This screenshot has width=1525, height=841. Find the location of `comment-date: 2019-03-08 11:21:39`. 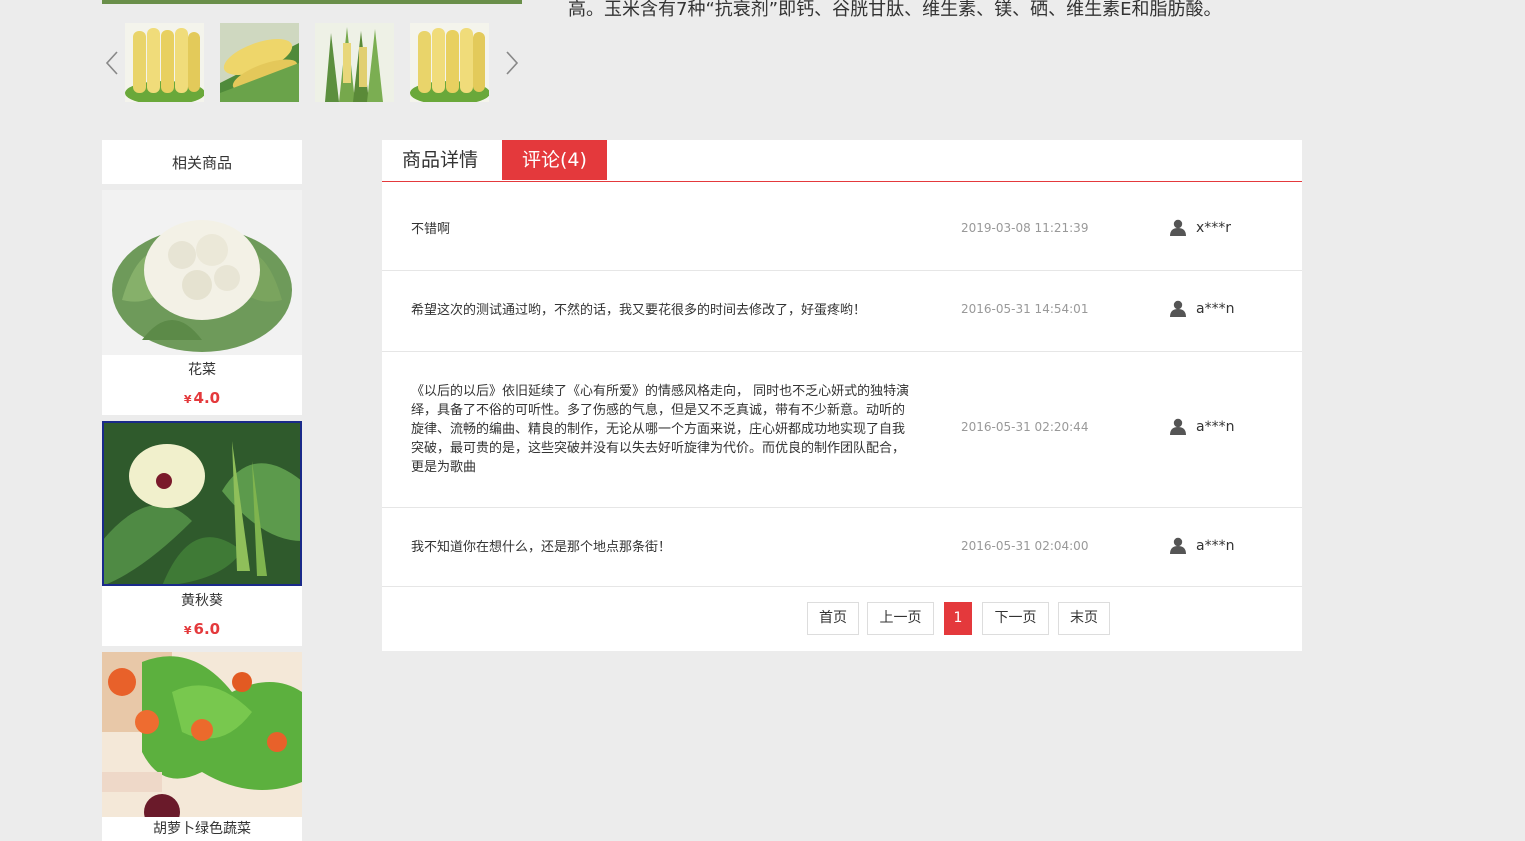

comment-date: 2019-03-08 11:21:39 is located at coordinates (1025, 228).